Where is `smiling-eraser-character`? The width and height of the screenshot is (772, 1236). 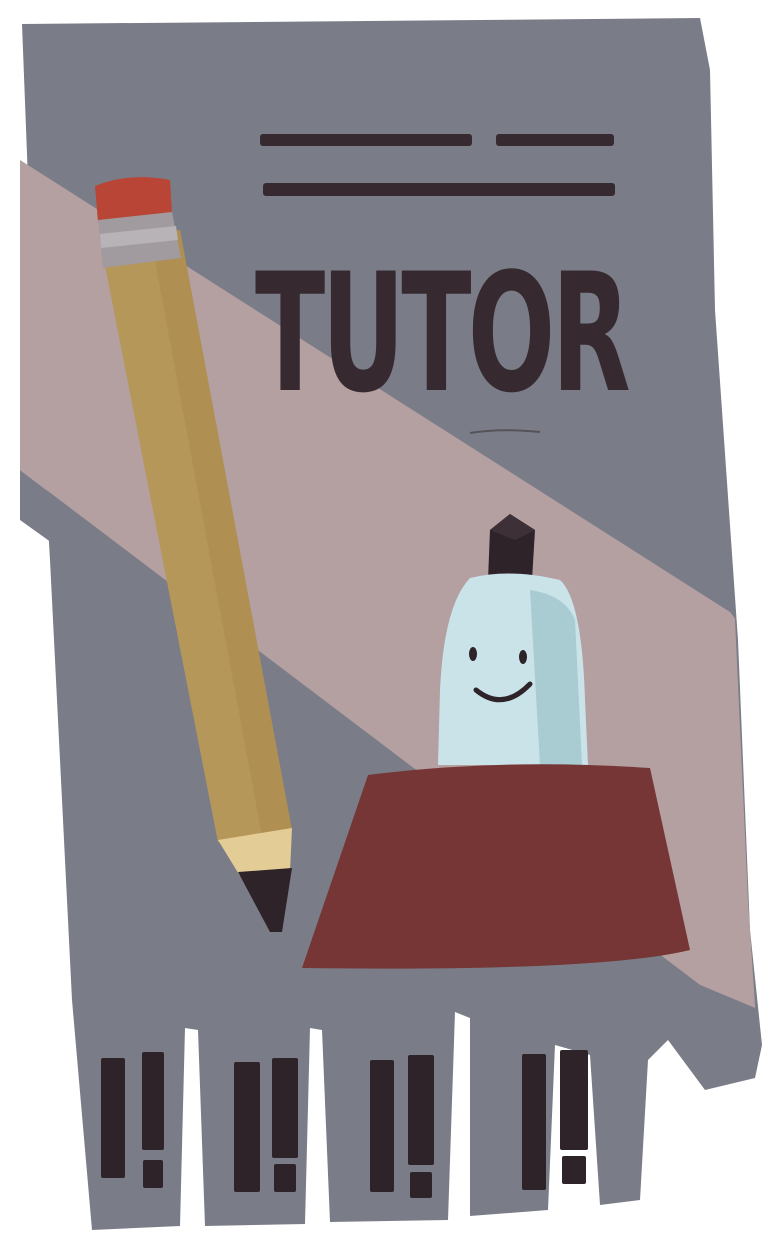
smiling-eraser-character is located at coordinates (513, 669).